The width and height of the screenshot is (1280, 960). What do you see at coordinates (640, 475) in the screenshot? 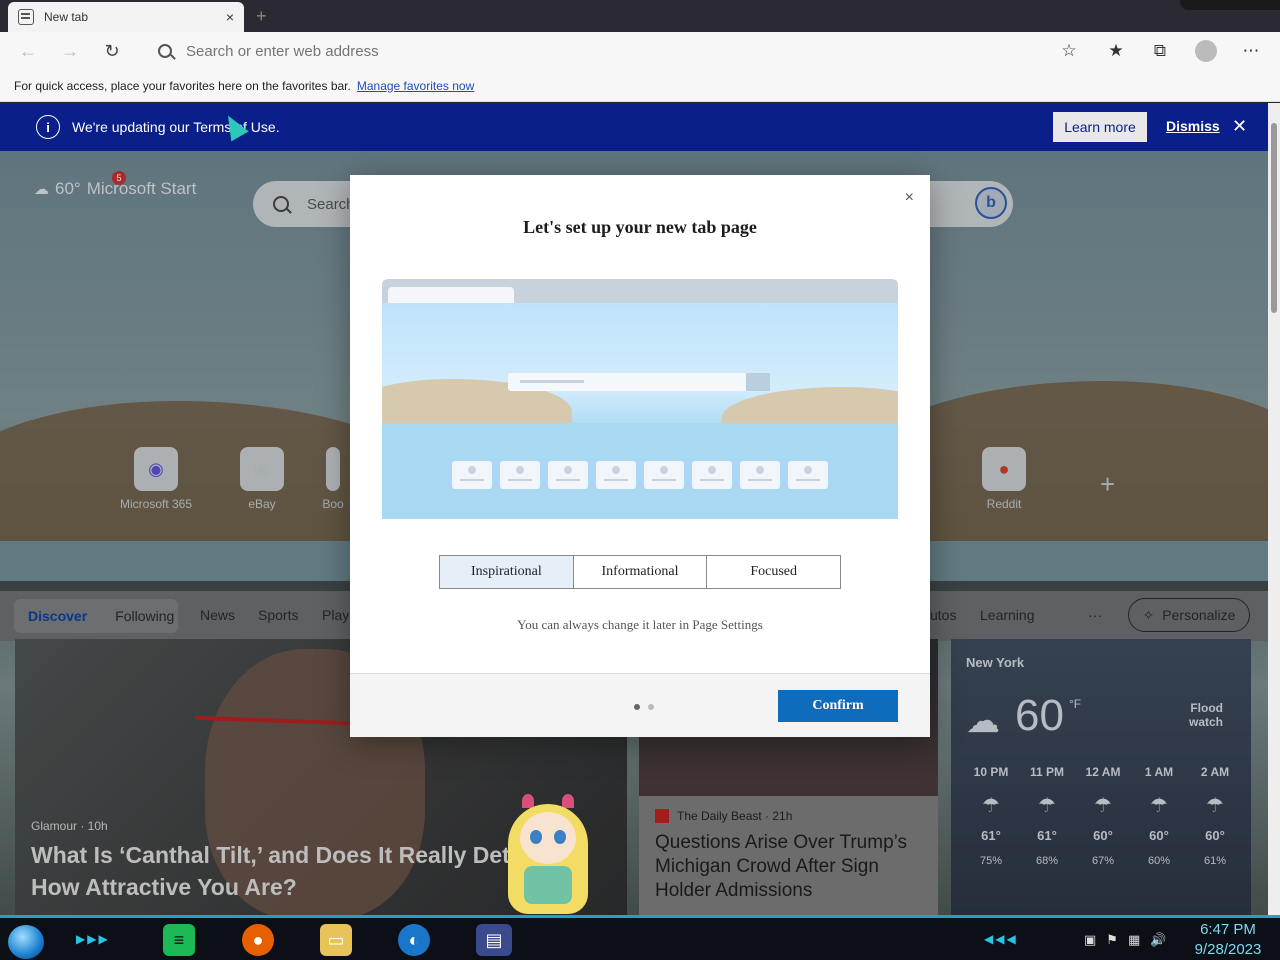
I see `preview-tiles` at bounding box center [640, 475].